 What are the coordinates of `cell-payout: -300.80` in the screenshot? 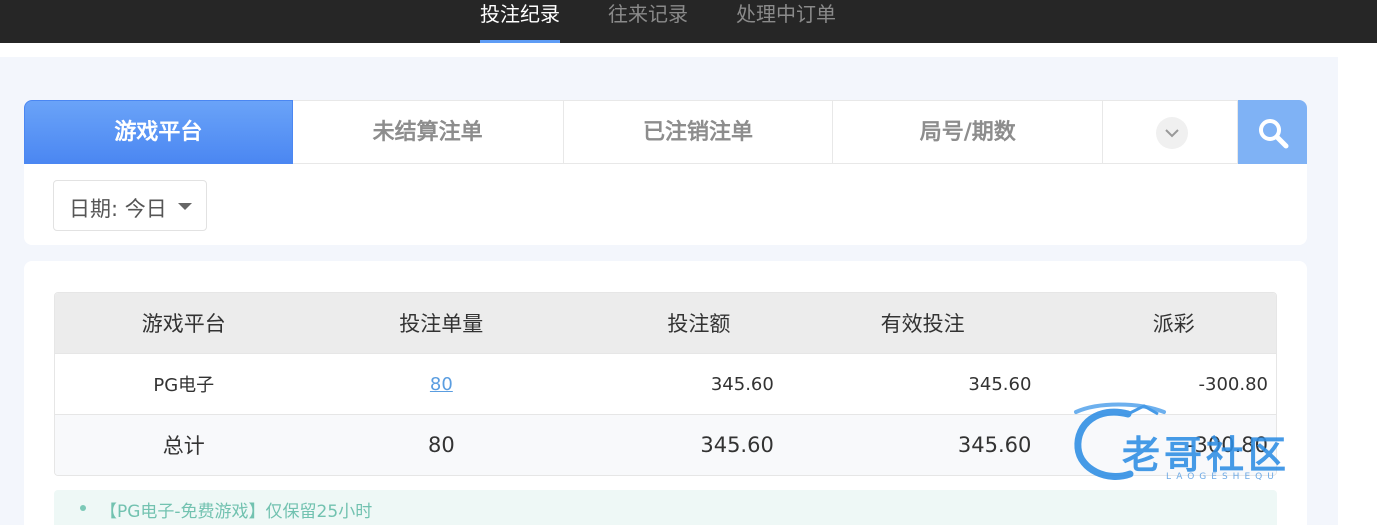 It's located at (1233, 384).